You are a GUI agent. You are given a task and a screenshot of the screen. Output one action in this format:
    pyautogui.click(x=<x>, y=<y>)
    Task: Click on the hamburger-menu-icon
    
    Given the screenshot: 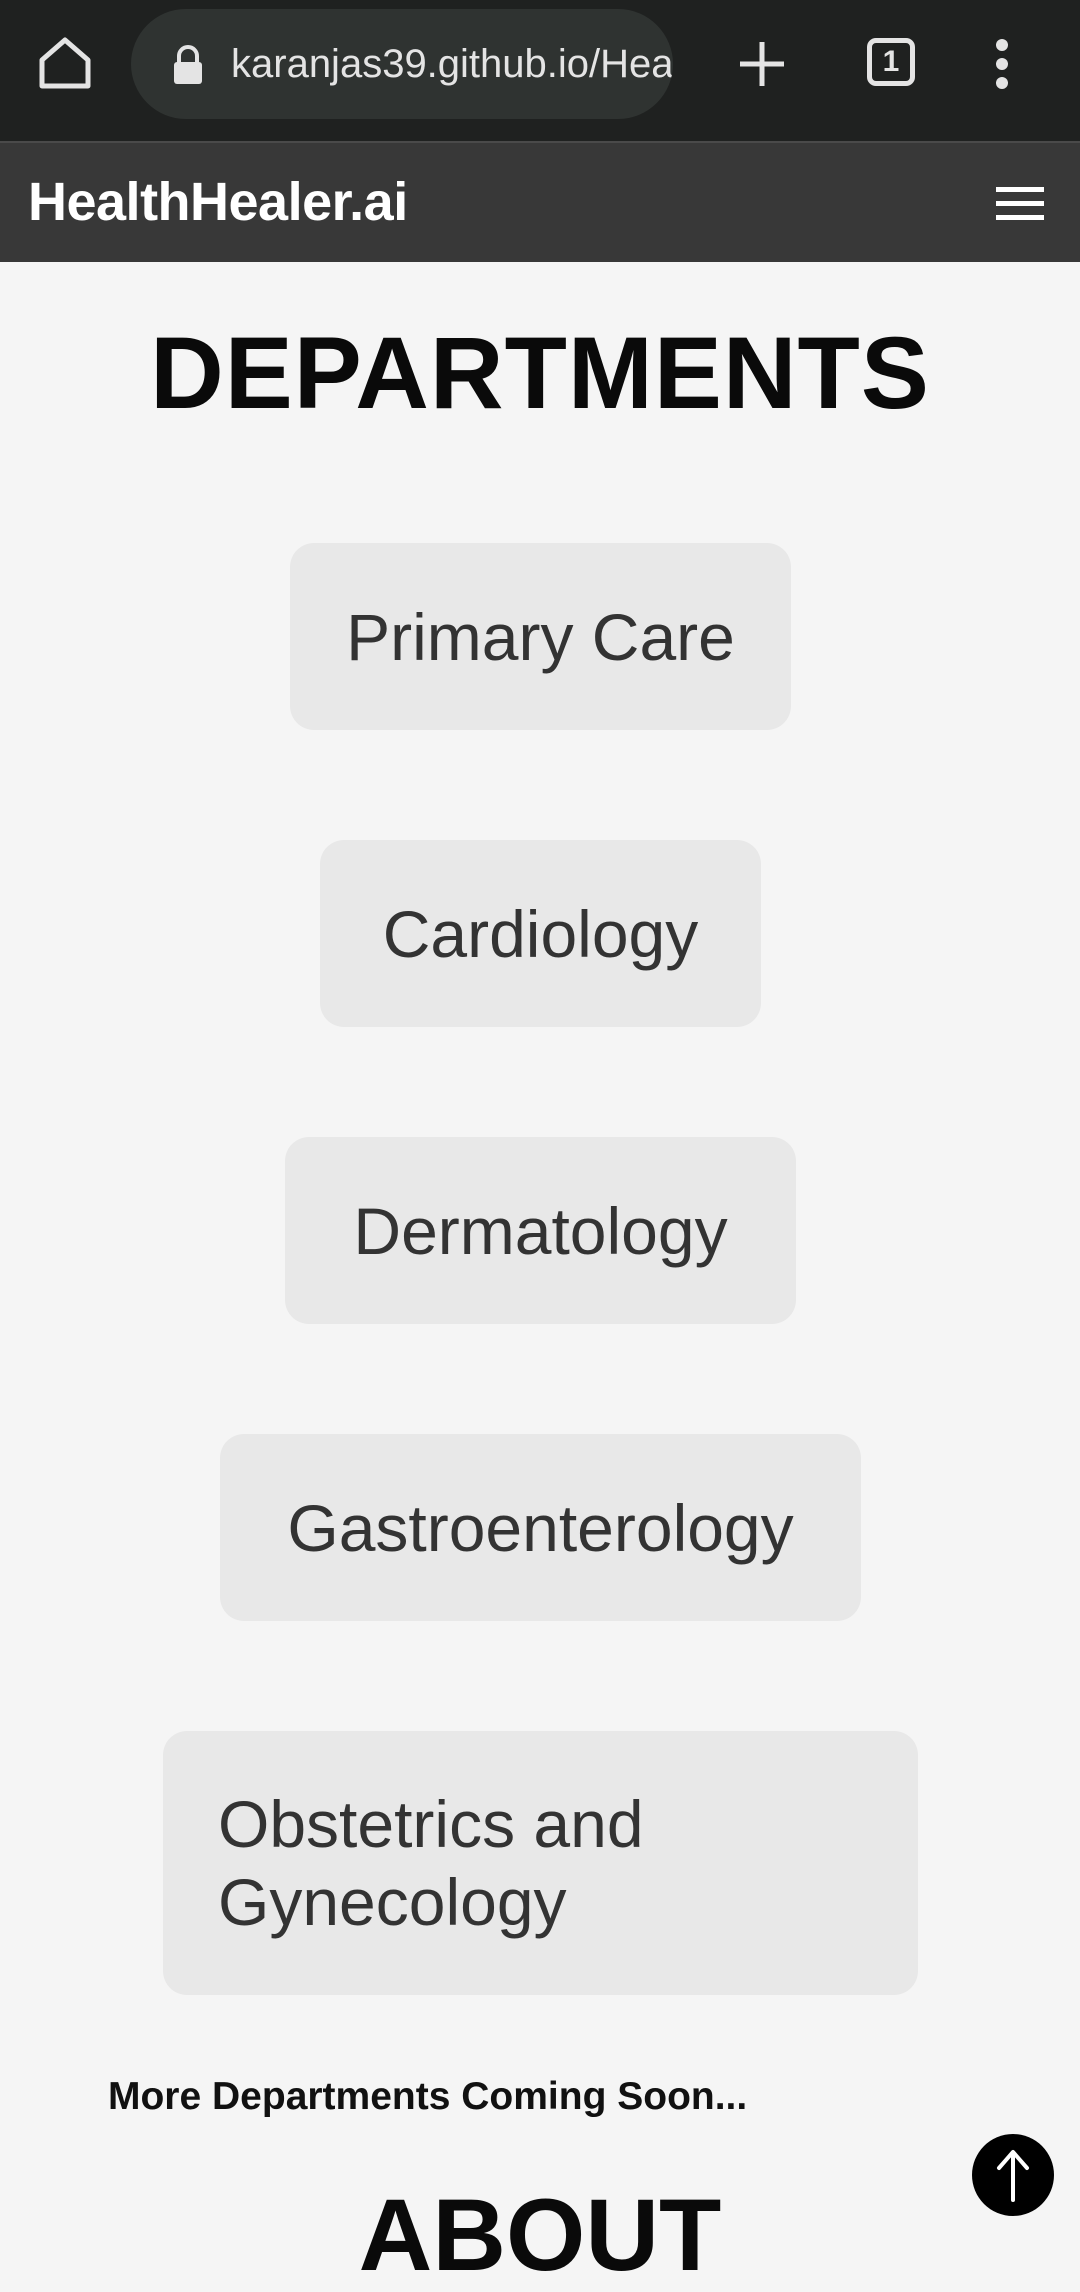 What is the action you would take?
    pyautogui.click(x=1020, y=204)
    